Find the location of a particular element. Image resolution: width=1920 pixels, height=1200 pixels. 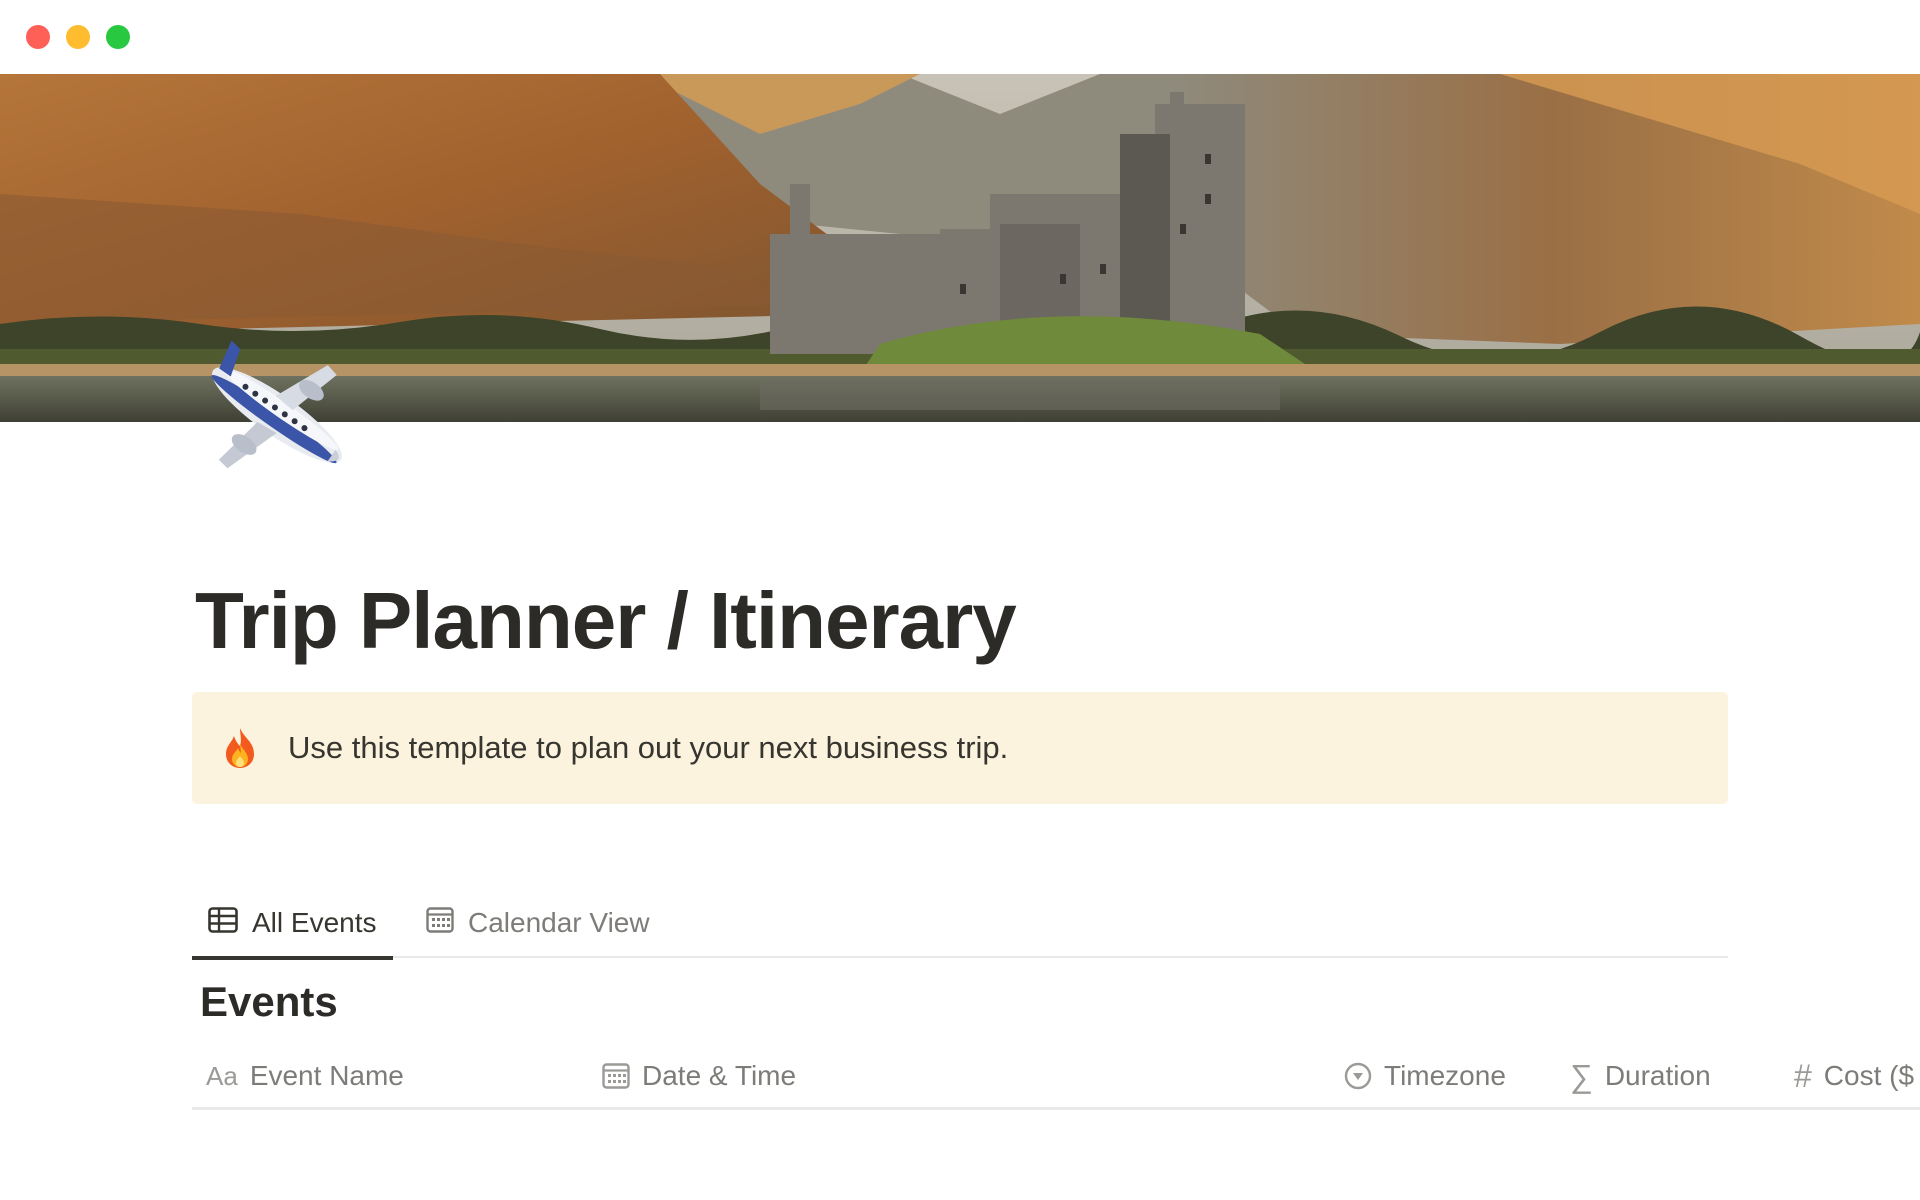

column-header-duration: ∑ Duration is located at coordinates (1640, 1076).